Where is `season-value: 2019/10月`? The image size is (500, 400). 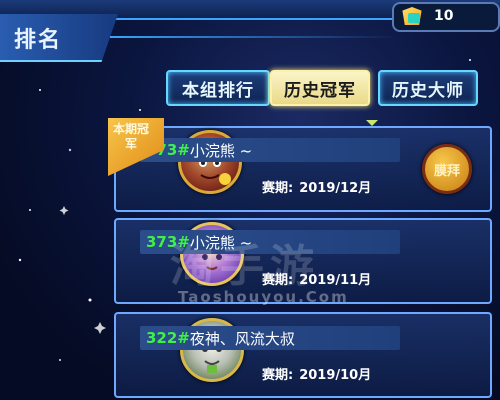 season-value: 2019/10月 is located at coordinates (335, 375).